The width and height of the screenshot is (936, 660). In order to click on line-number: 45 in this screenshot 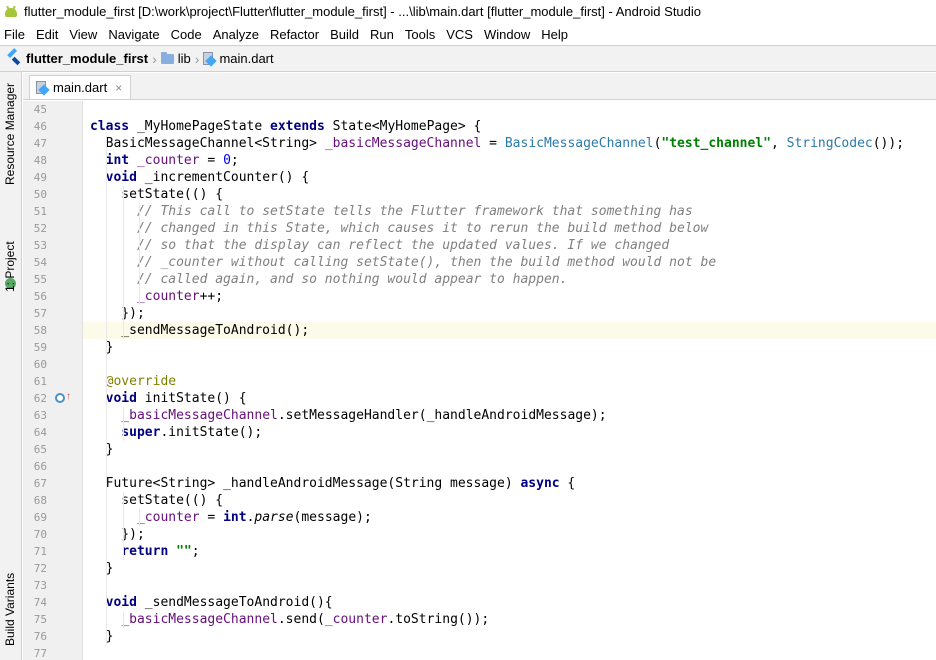, I will do `click(40, 109)`.